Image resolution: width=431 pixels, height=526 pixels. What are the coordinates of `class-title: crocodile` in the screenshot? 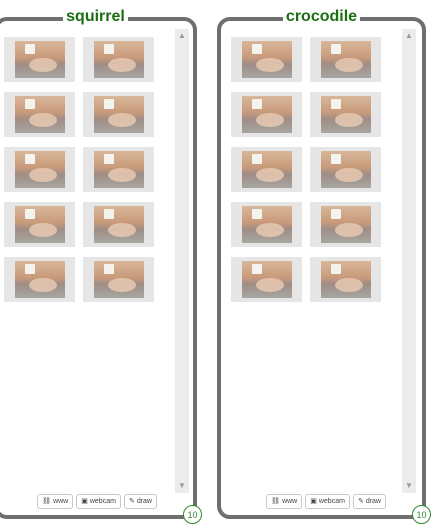 It's located at (321, 16).